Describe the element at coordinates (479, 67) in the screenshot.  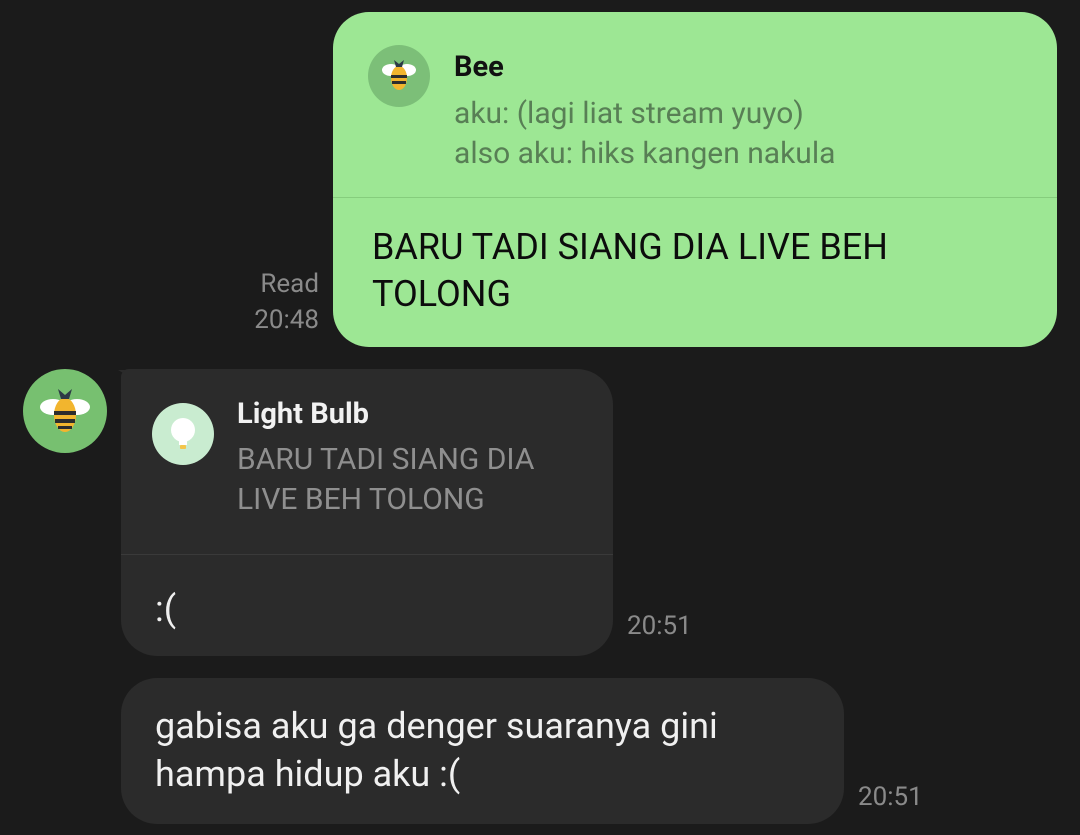
I see `quote-sender-name: Bee` at that location.